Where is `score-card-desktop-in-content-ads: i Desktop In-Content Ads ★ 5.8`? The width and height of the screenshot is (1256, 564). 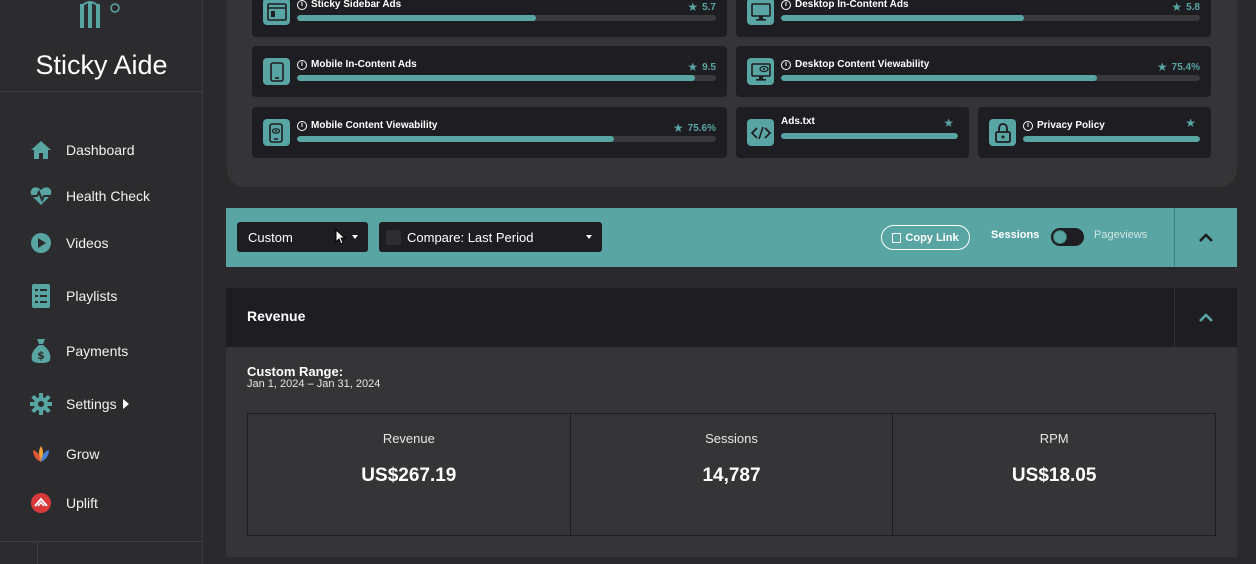 score-card-desktop-in-content-ads: i Desktop In-Content Ads ★ 5.8 is located at coordinates (973, 18).